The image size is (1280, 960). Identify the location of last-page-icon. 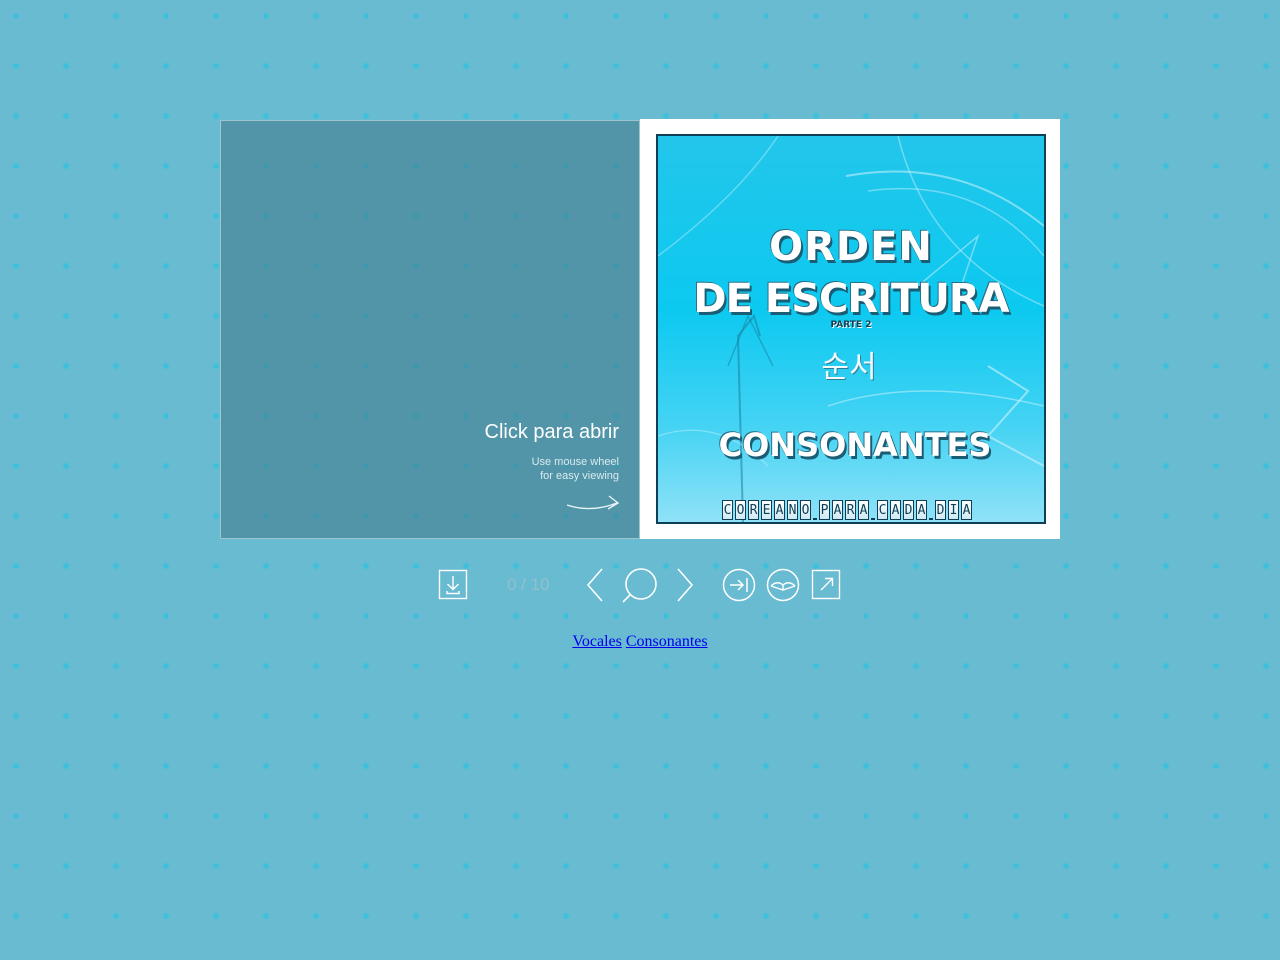
(739, 585).